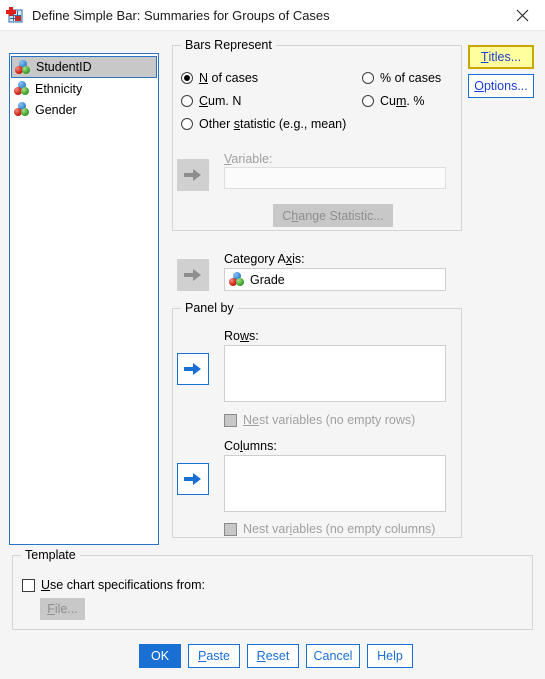 The image size is (545, 679). I want to click on paste-button: Paste, so click(214, 656).